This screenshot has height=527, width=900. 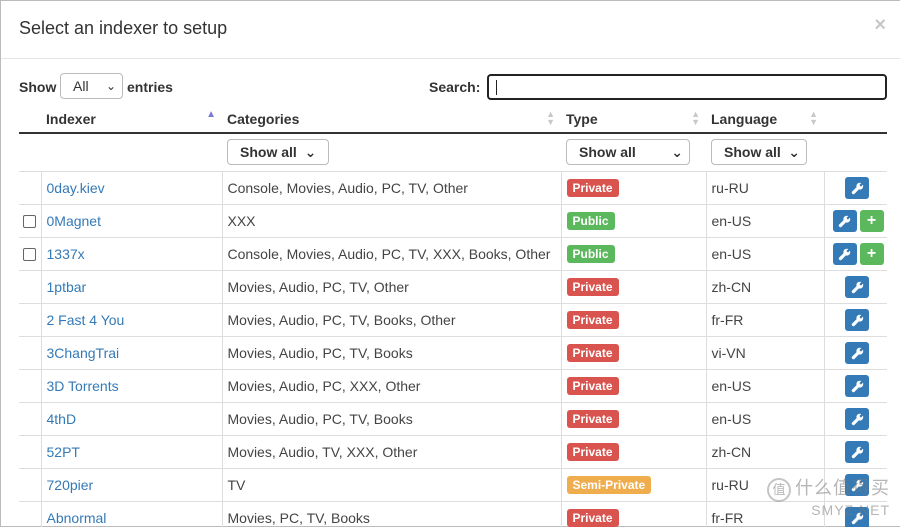 I want to click on plus-icon: +, so click(x=871, y=253).